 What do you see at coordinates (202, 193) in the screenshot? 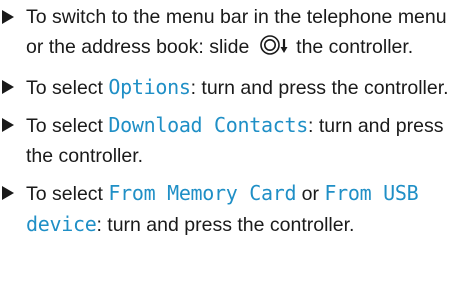
I see `menu-term-from-memory-card: From Memory Card` at bounding box center [202, 193].